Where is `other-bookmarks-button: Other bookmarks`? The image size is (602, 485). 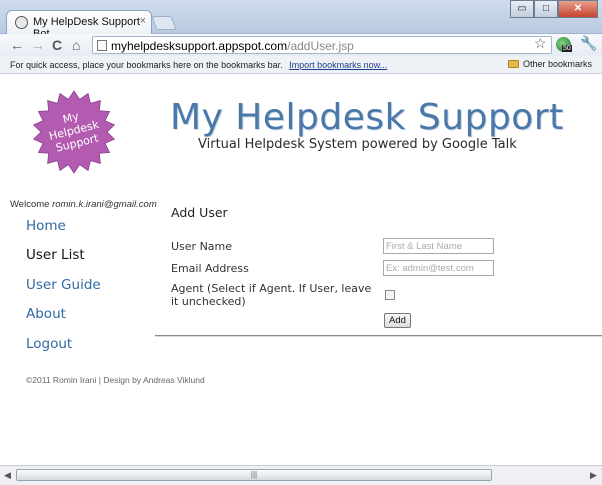 other-bookmarks-button: Other bookmarks is located at coordinates (549, 64).